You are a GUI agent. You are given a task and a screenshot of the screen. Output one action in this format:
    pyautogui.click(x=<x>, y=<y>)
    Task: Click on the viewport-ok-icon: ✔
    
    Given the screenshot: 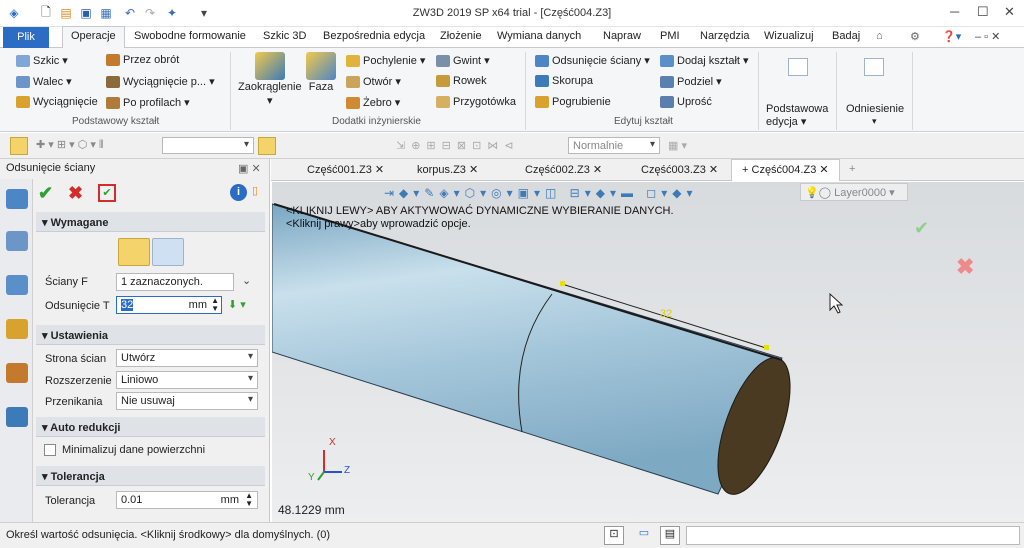 What is the action you would take?
    pyautogui.click(x=921, y=228)
    